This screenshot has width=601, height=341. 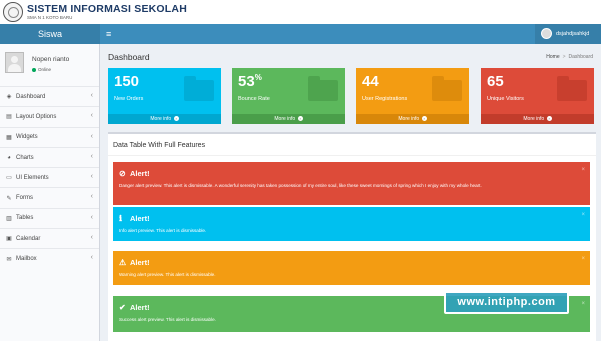 What do you see at coordinates (122, 307) in the screenshot?
I see `check-icon: ✔` at bounding box center [122, 307].